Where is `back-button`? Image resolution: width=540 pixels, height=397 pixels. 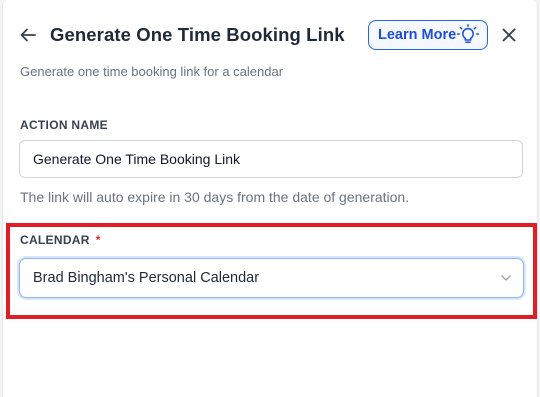
back-button is located at coordinates (28, 35).